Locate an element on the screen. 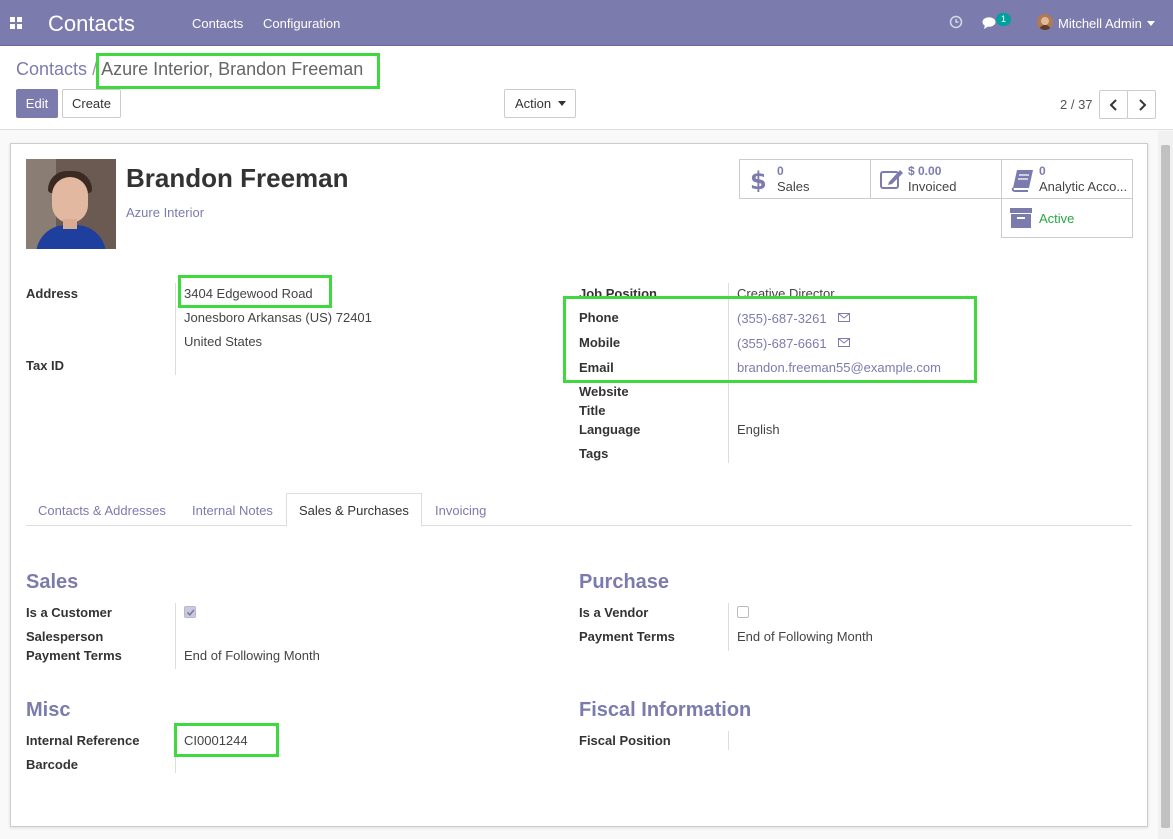  user-name: Mitchell Admin is located at coordinates (1100, 23).